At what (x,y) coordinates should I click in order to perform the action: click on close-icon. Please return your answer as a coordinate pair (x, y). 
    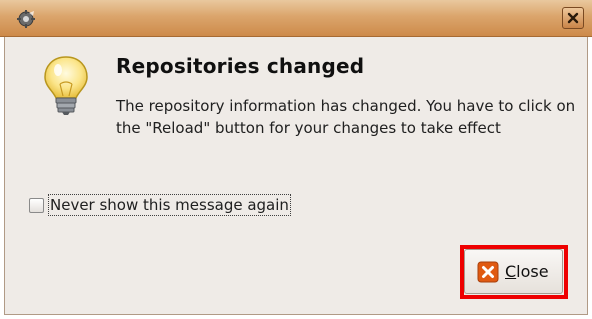
    Looking at the image, I should click on (573, 18).